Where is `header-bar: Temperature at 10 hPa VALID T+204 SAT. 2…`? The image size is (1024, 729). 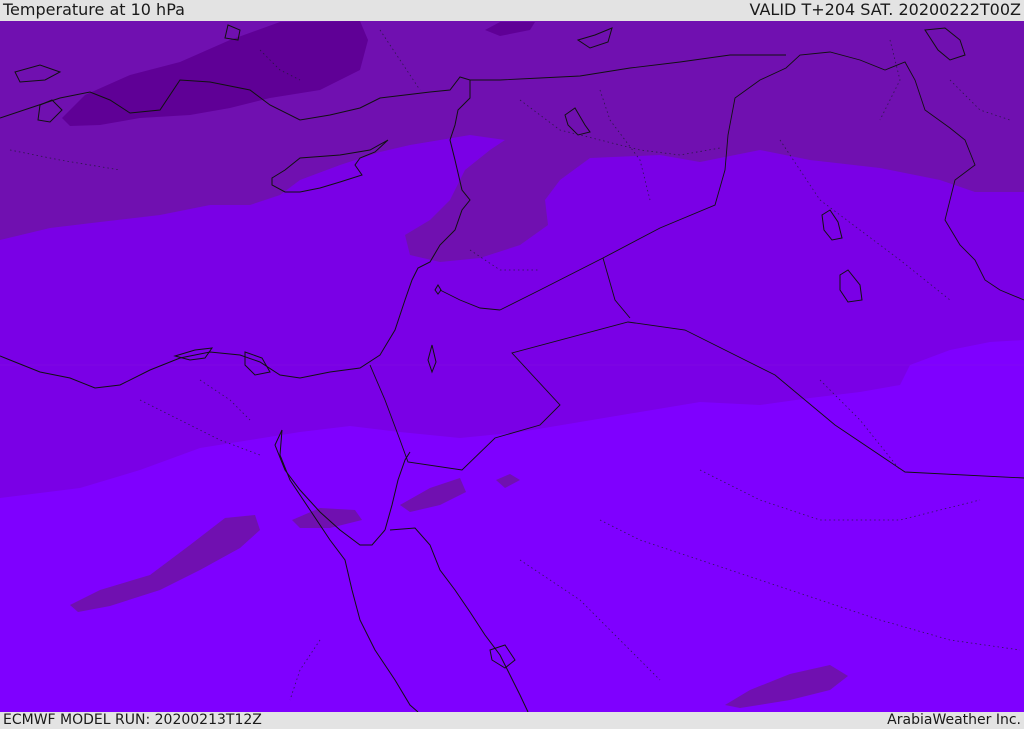
header-bar: Temperature at 10 hPa VALID T+204 SAT. 2… is located at coordinates (512, 10).